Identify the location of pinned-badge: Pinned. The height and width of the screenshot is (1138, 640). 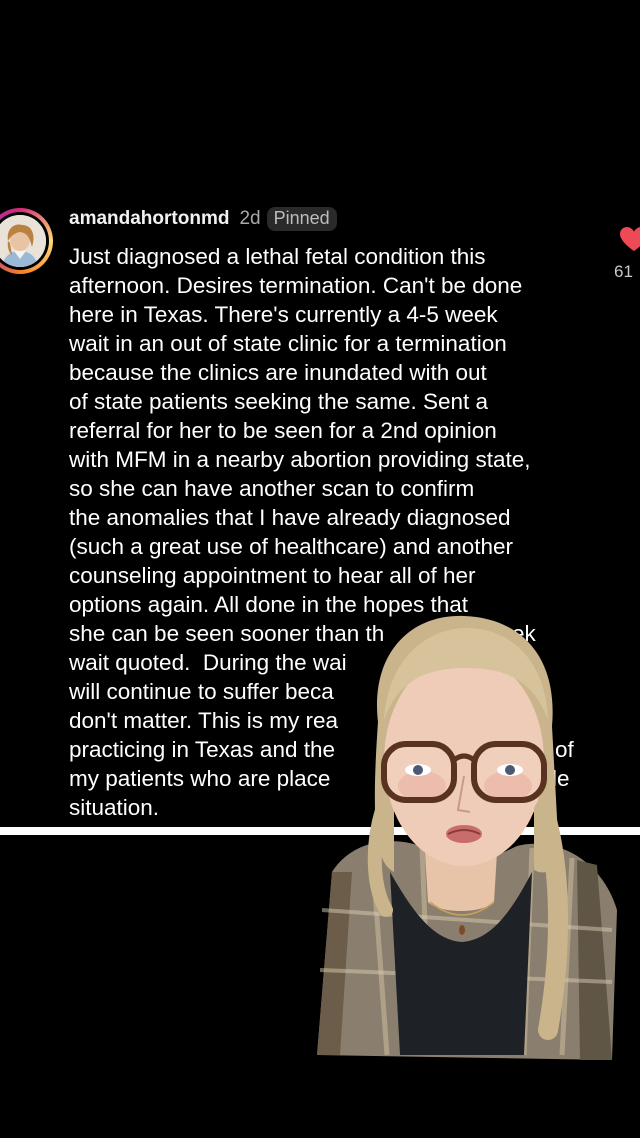
(301, 219).